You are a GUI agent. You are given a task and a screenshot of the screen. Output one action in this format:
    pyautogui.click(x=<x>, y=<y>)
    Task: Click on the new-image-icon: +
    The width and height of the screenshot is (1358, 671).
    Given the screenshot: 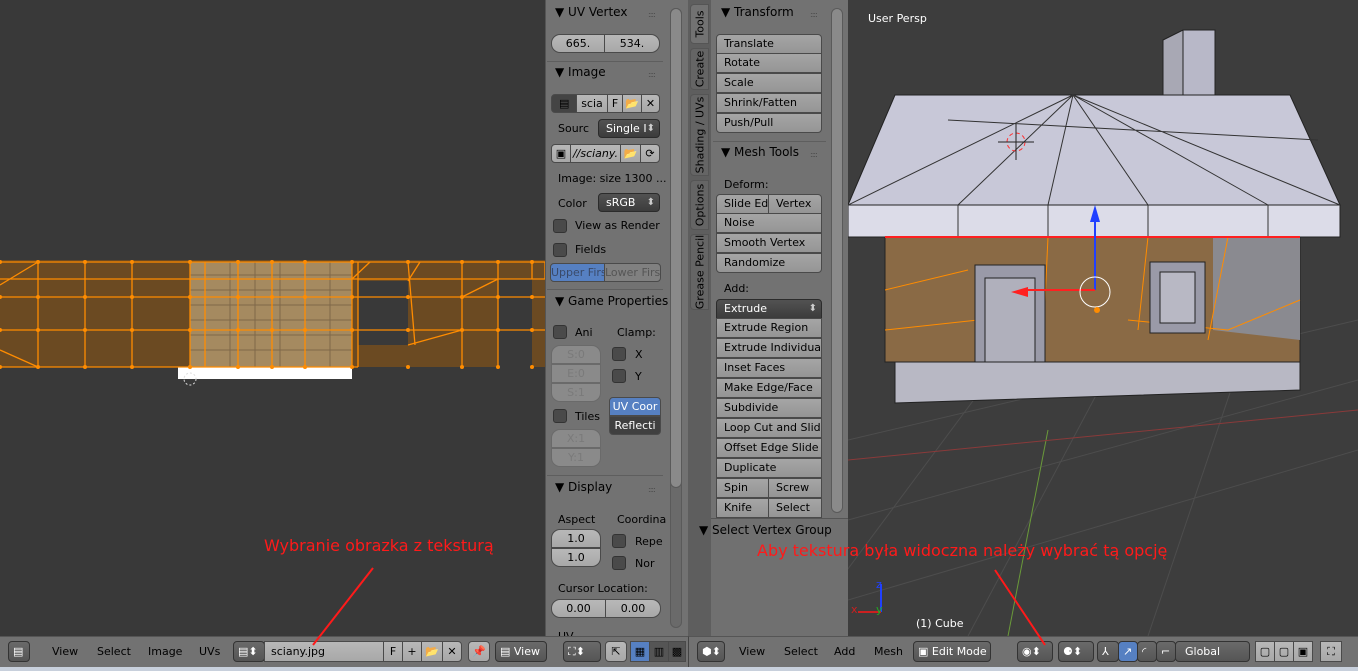 What is the action you would take?
    pyautogui.click(x=412, y=651)
    